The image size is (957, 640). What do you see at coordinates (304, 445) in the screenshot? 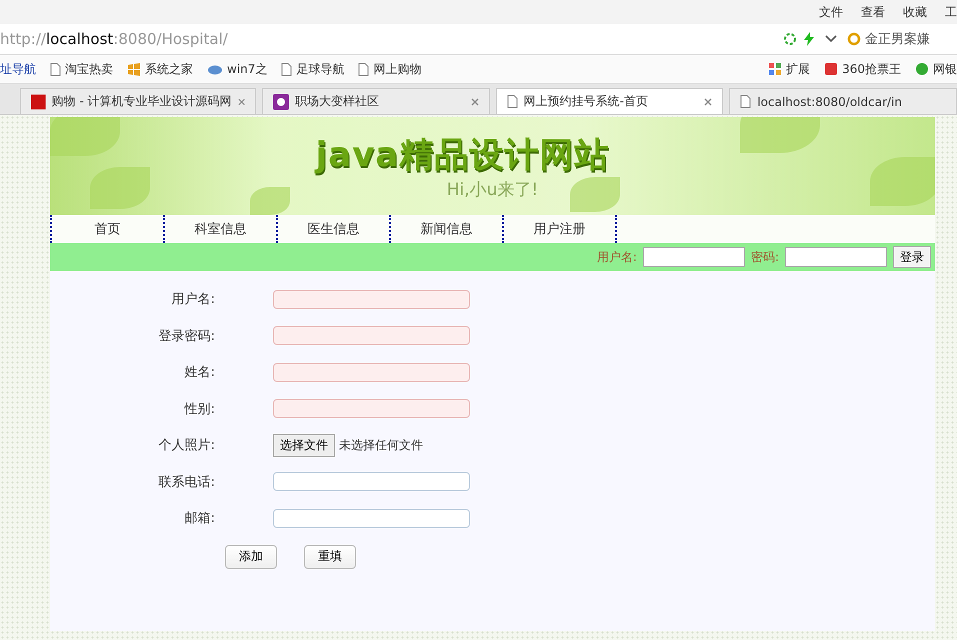
I see `choose-file-button: 选择文件` at bounding box center [304, 445].